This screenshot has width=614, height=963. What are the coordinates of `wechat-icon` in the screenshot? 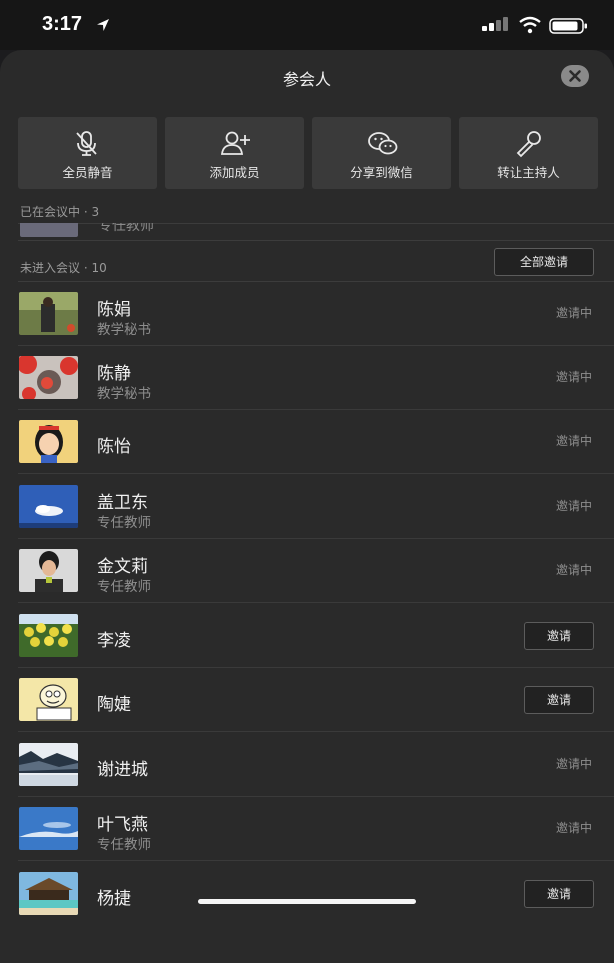 It's located at (383, 143).